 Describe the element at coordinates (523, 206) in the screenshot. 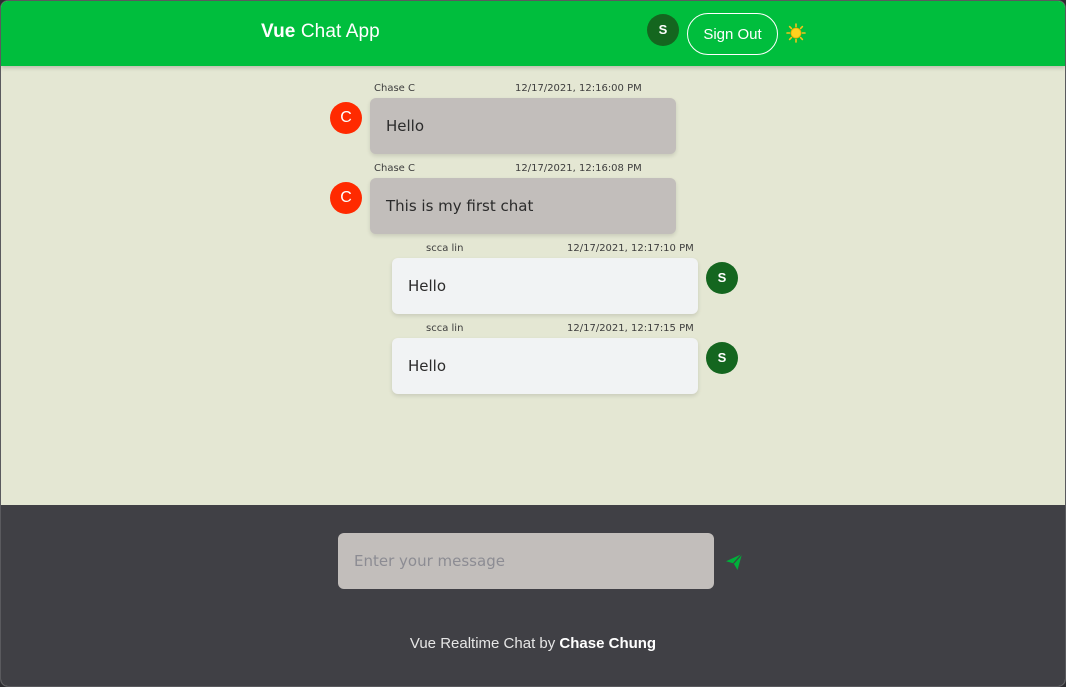

I see `message-bubble: This is my first chat` at that location.